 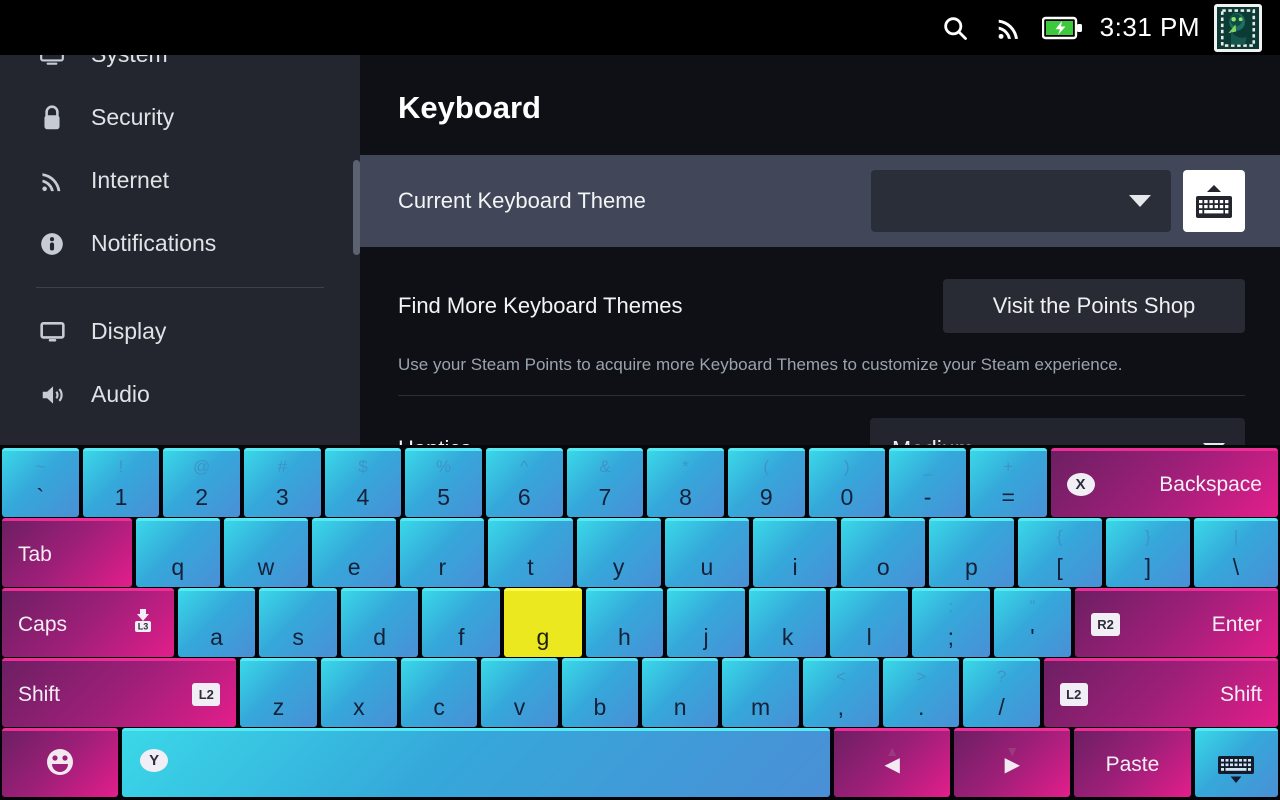 What do you see at coordinates (282, 482) in the screenshot?
I see `key-3: #3` at bounding box center [282, 482].